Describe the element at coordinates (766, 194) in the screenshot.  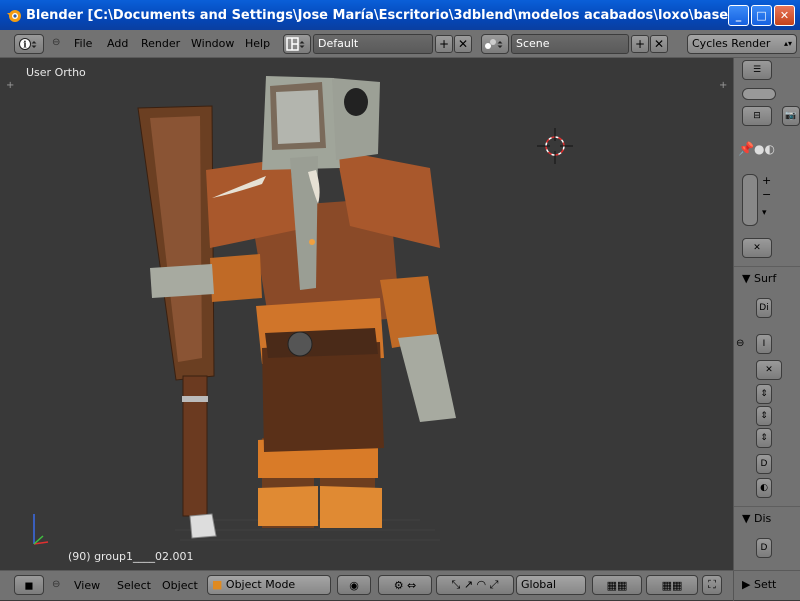
I see `remove-slot-icon: −` at that location.